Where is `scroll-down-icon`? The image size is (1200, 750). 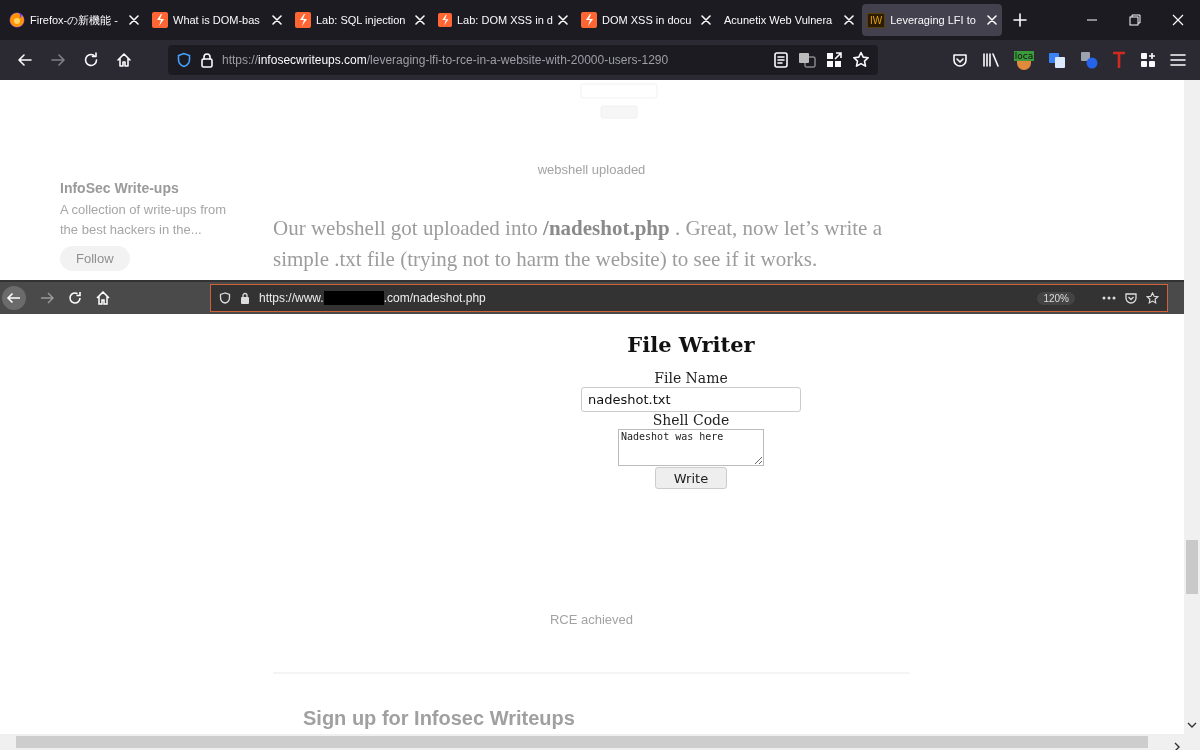 scroll-down-icon is located at coordinates (1192, 725).